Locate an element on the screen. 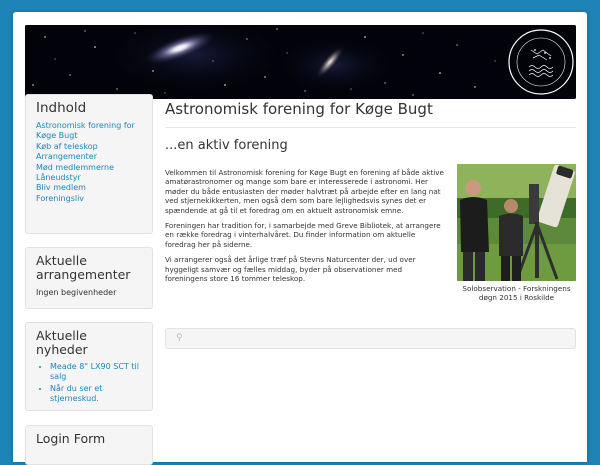 Image resolution: width=600 pixels, height=465 pixels. nav-item-equipment: Låneudstyr is located at coordinates (89, 178).